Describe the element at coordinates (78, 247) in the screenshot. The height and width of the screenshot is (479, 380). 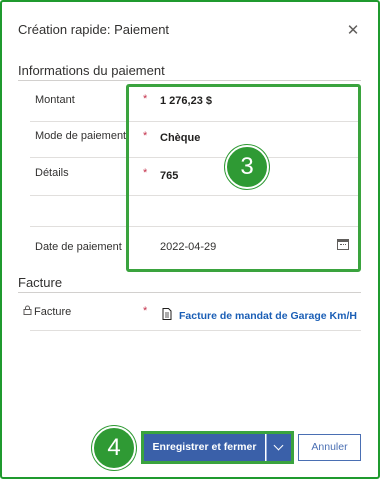
I see `payment-date-label: Date de paiement` at that location.